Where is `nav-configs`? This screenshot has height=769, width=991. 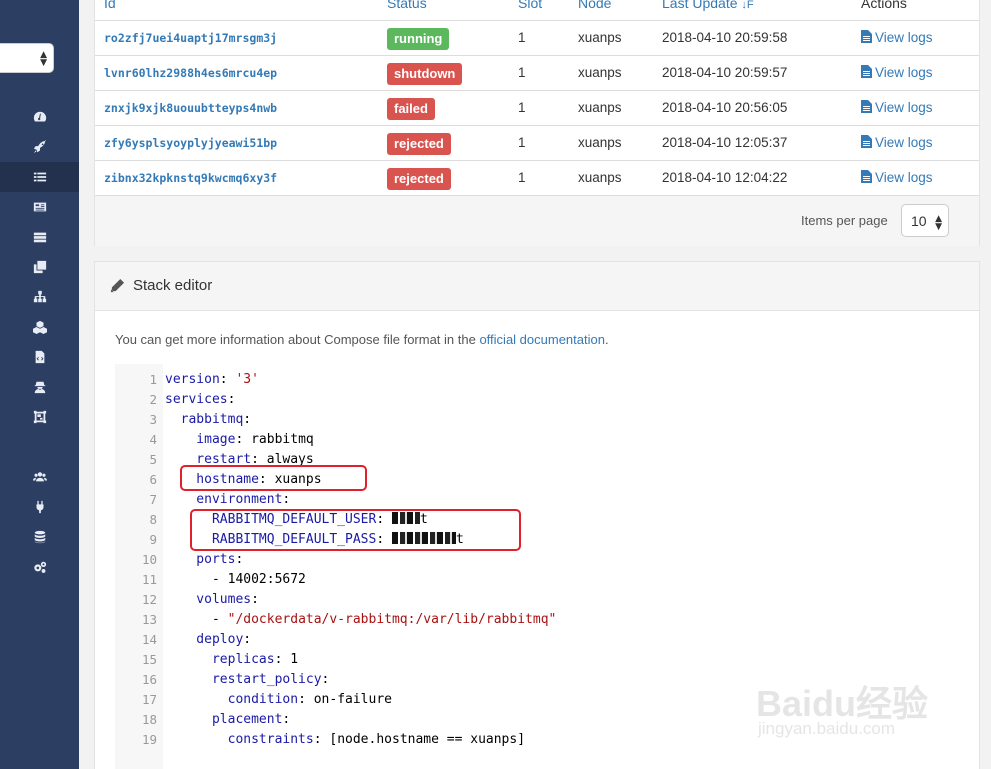
nav-configs is located at coordinates (39, 357).